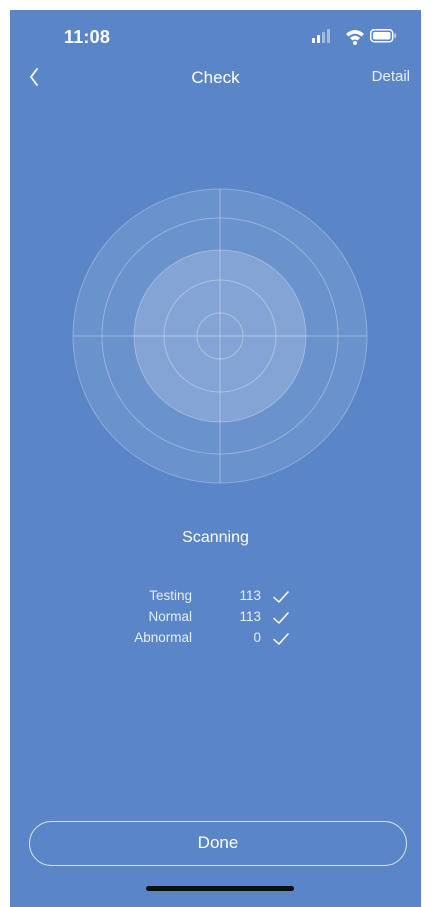 Image resolution: width=432 pixels, height=907 pixels. Describe the element at coordinates (215, 537) in the screenshot. I see `scan-status: Scanning` at that location.